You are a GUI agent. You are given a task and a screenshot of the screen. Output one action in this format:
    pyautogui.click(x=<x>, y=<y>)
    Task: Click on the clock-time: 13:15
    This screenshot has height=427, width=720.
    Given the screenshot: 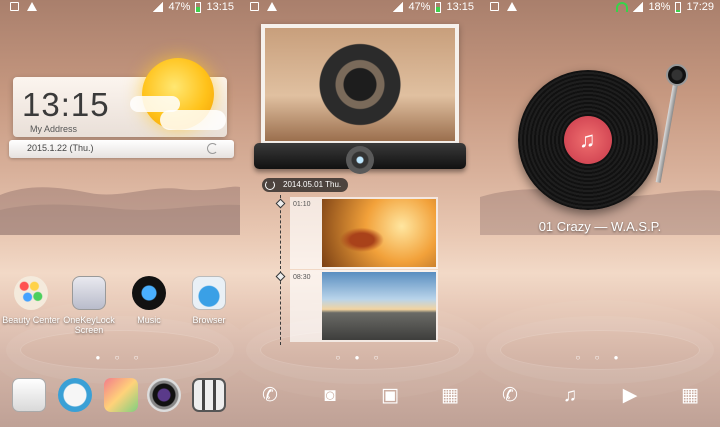 What is the action you would take?
    pyautogui.click(x=66, y=104)
    